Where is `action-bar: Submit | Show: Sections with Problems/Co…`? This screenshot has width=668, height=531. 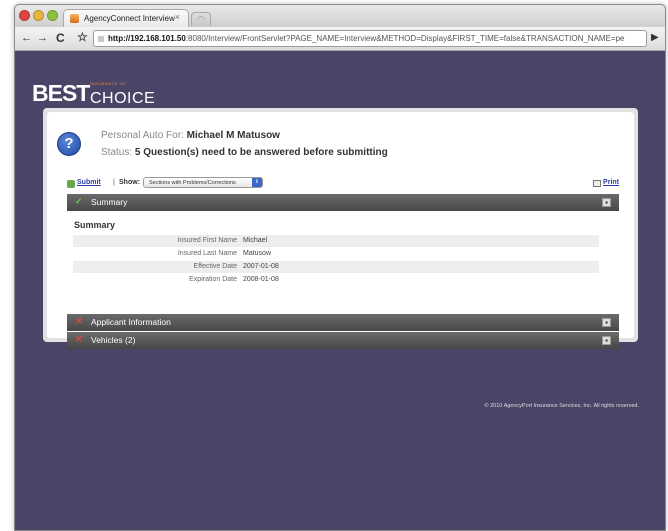 action-bar: Submit | Show: Sections with Problems/Co… is located at coordinates (343, 184).